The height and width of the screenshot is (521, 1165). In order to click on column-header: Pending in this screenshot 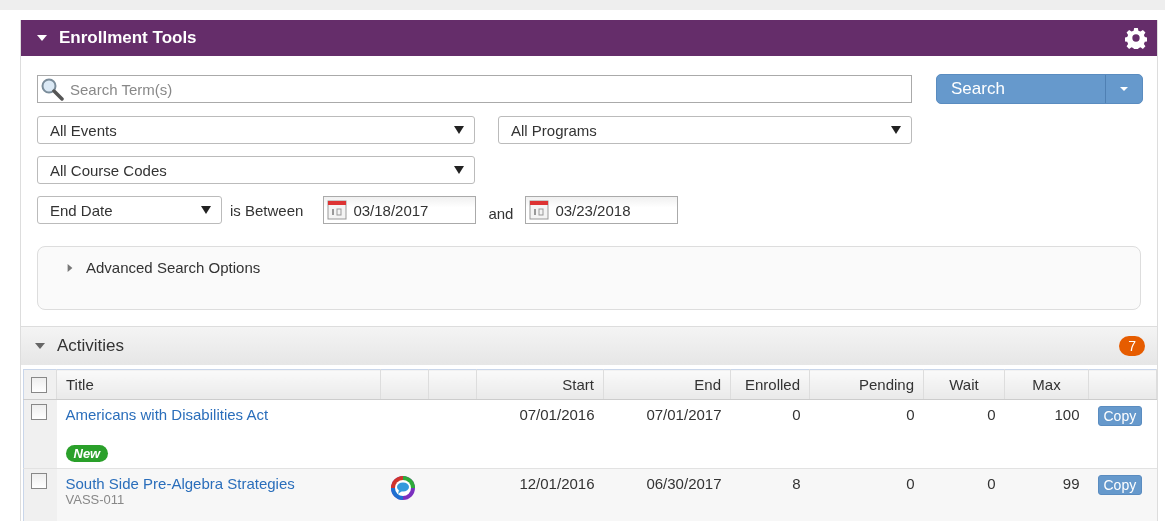, I will do `click(866, 384)`.